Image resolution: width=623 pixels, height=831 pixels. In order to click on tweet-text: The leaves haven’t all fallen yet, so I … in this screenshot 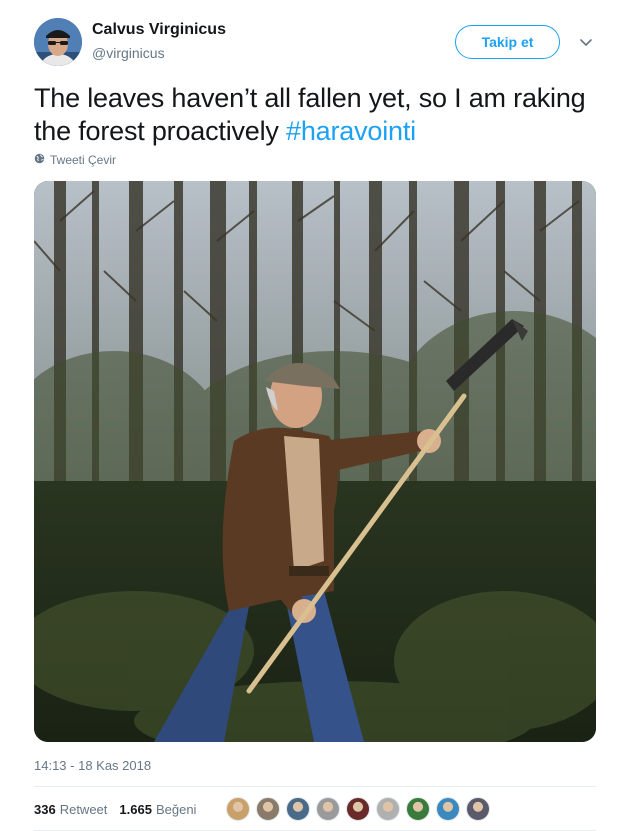, I will do `click(314, 115)`.